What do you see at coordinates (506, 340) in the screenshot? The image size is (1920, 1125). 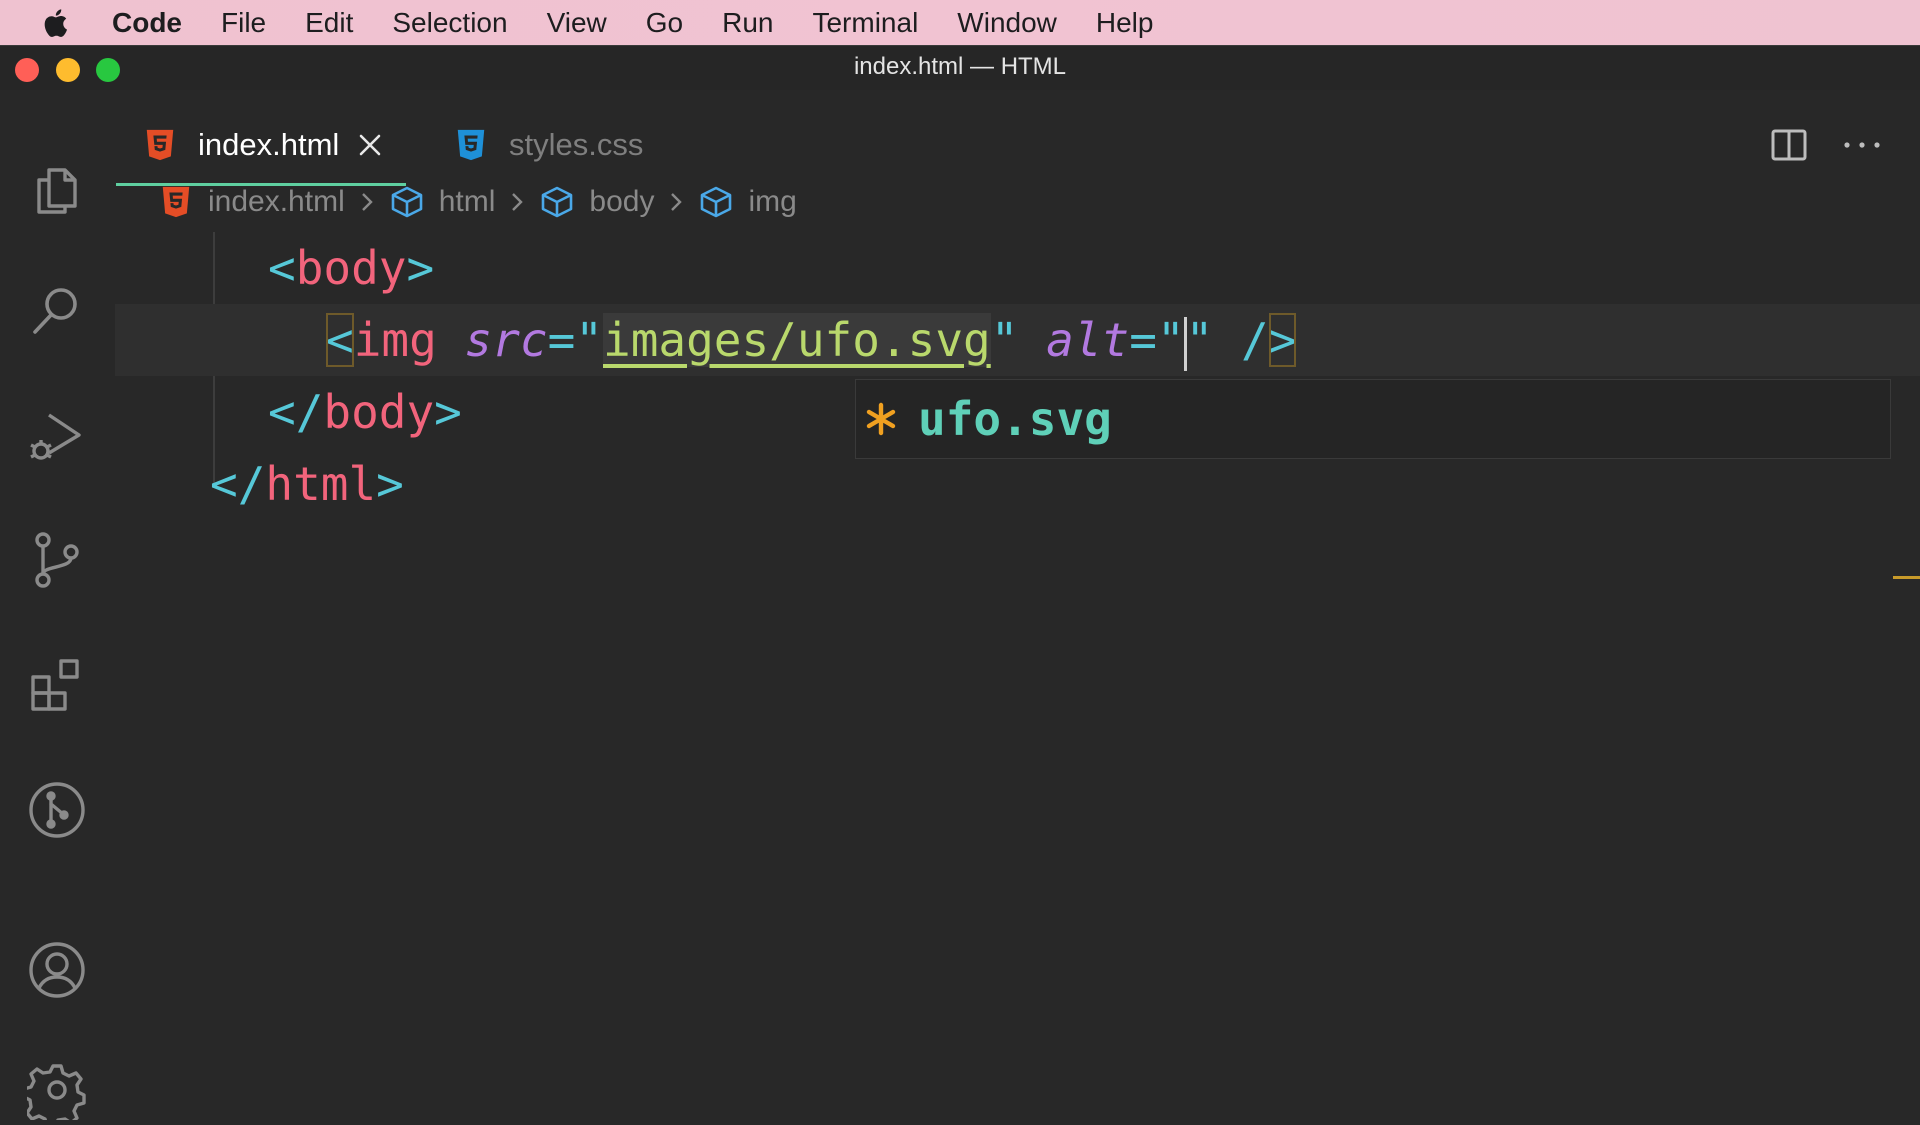 I see `attribute-name: src` at bounding box center [506, 340].